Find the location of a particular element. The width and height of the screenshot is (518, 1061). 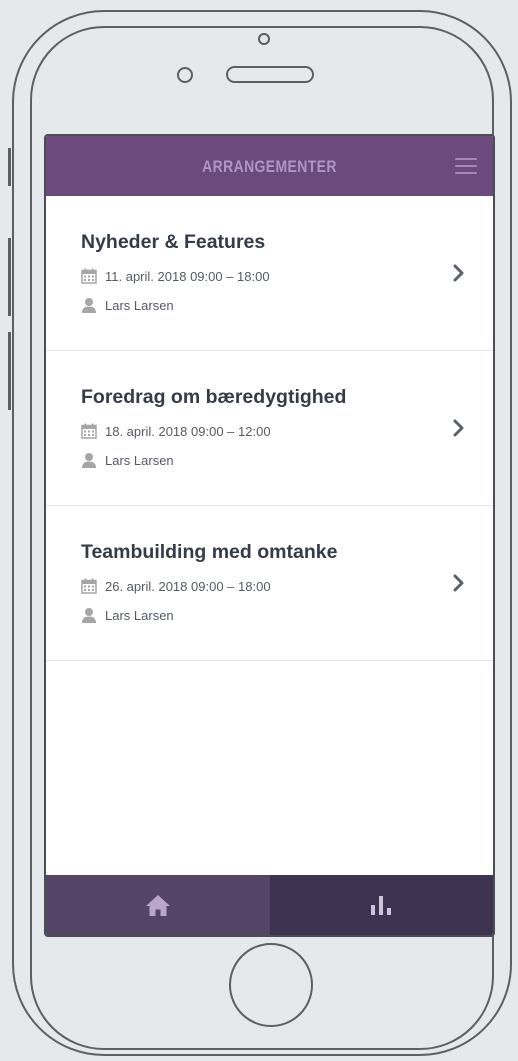

bar-chart-icon is located at coordinates (381, 905).